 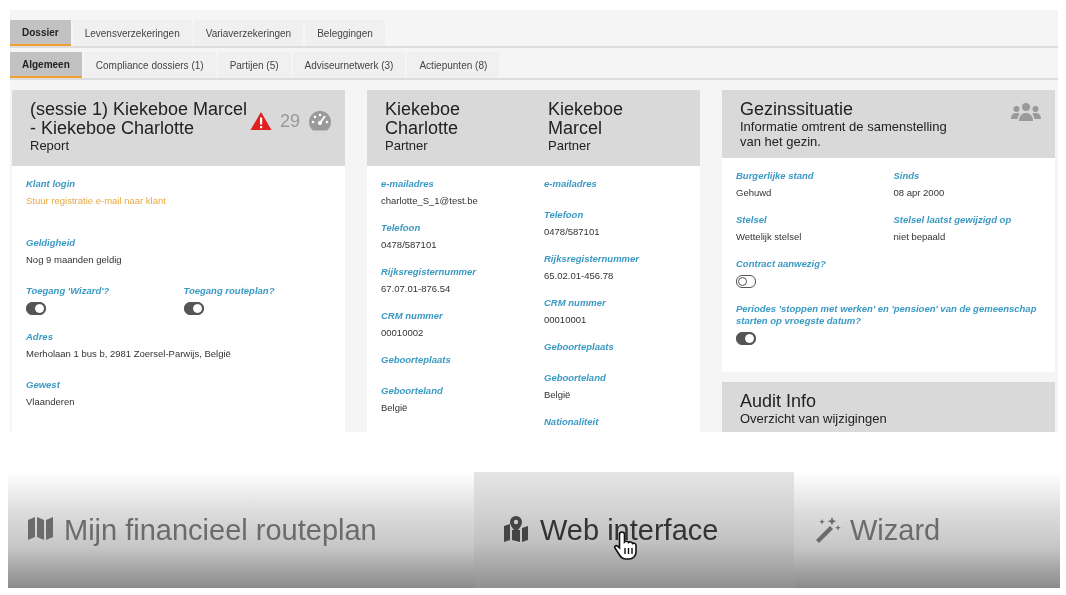 I want to click on tab: Compliance dossiers (1), so click(x=149, y=65).